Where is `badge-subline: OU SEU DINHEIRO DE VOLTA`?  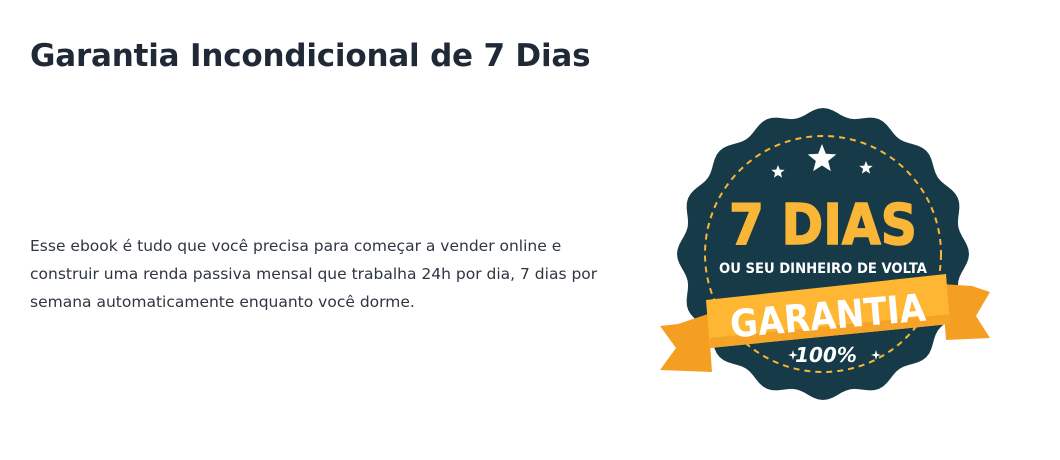
badge-subline: OU SEU DINHEIRO DE VOLTA is located at coordinates (823, 269).